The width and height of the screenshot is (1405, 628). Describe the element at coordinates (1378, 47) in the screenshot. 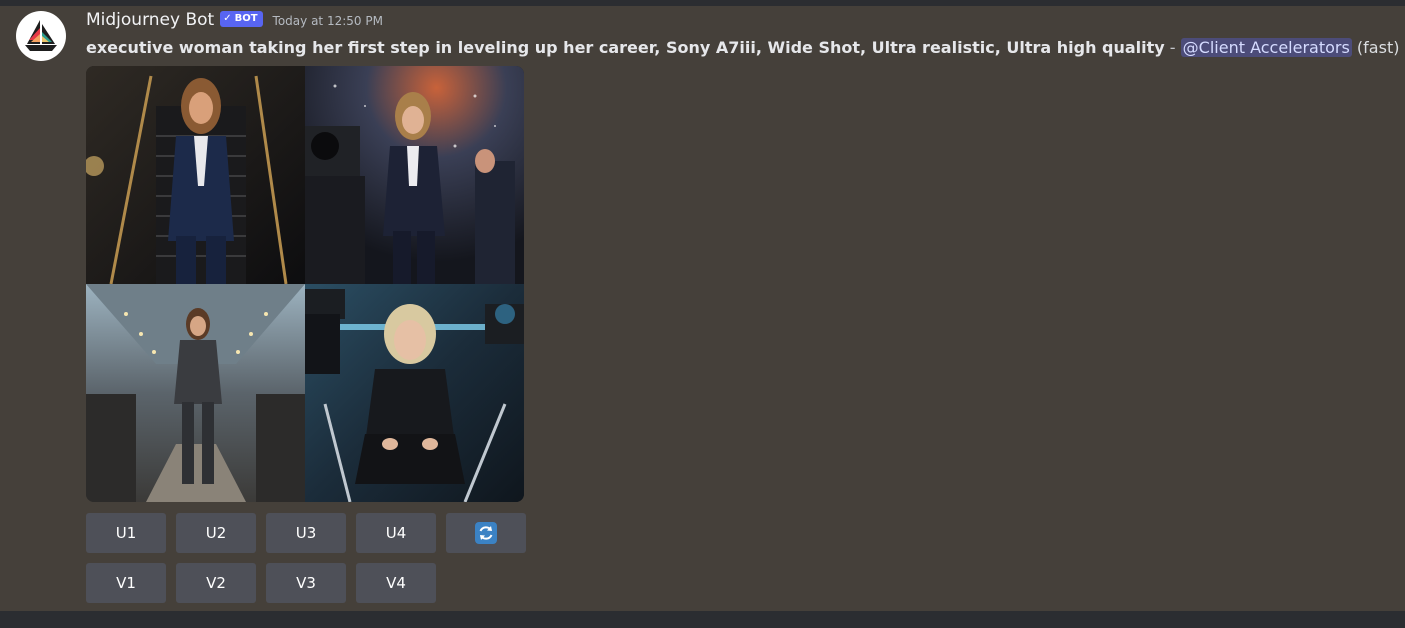

I see `generation-mode: (fast)` at that location.